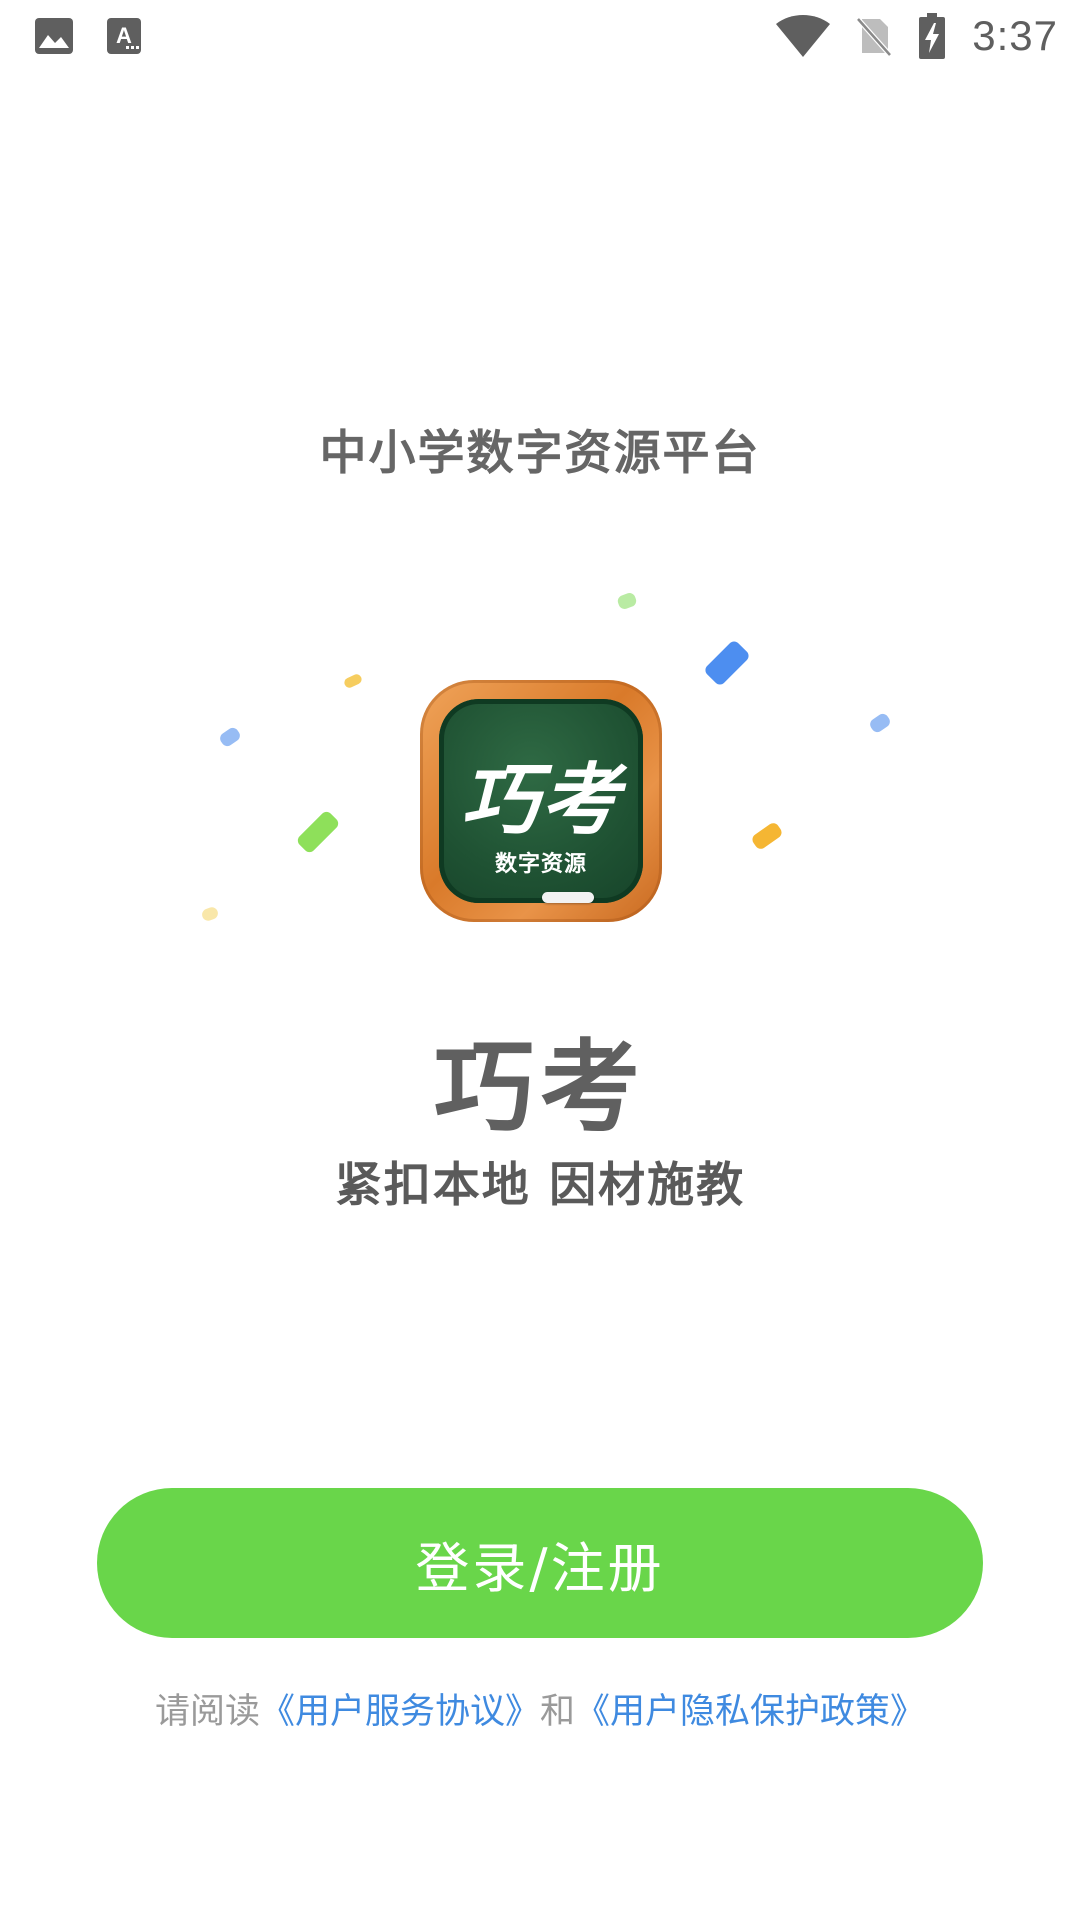  I want to click on privacy-policy-link: 《用户隐私保护政策》, so click(750, 1712).